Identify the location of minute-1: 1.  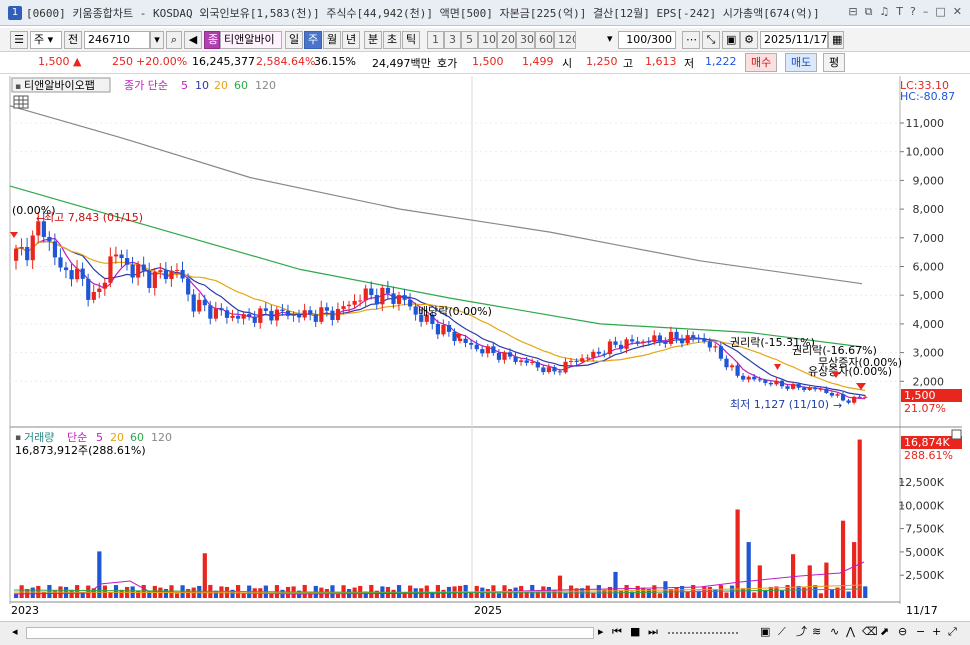
(435, 40).